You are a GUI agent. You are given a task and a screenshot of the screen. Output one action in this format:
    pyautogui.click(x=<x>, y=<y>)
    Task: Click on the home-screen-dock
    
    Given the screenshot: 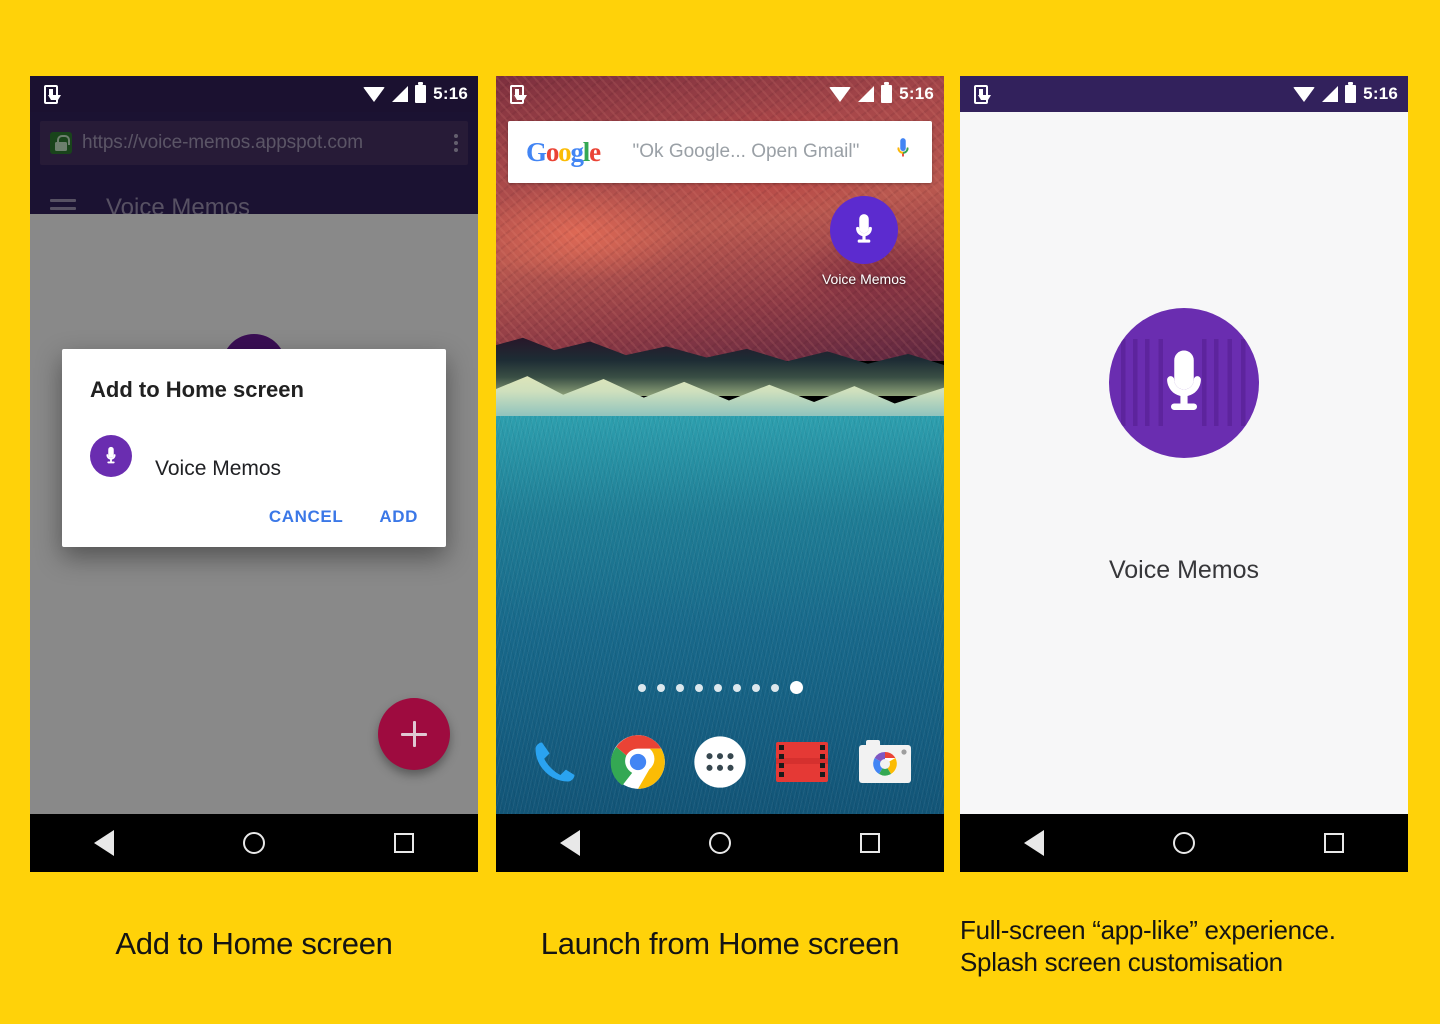 What is the action you would take?
    pyautogui.click(x=720, y=762)
    